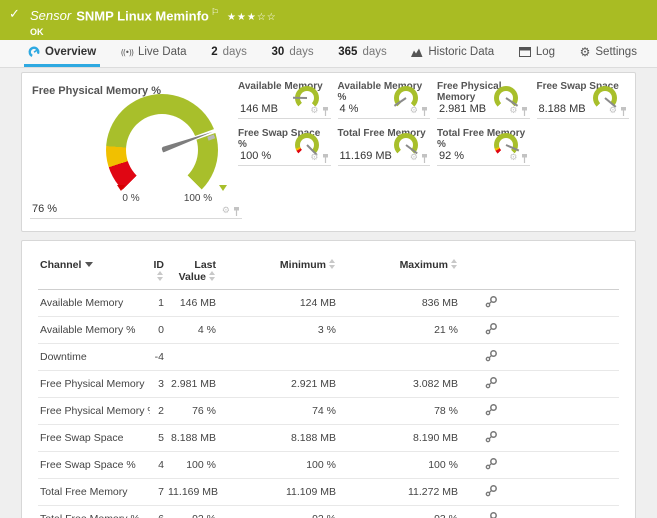 The height and width of the screenshot is (518, 657). I want to click on cell-minimum: 11.109 MB, so click(278, 492).